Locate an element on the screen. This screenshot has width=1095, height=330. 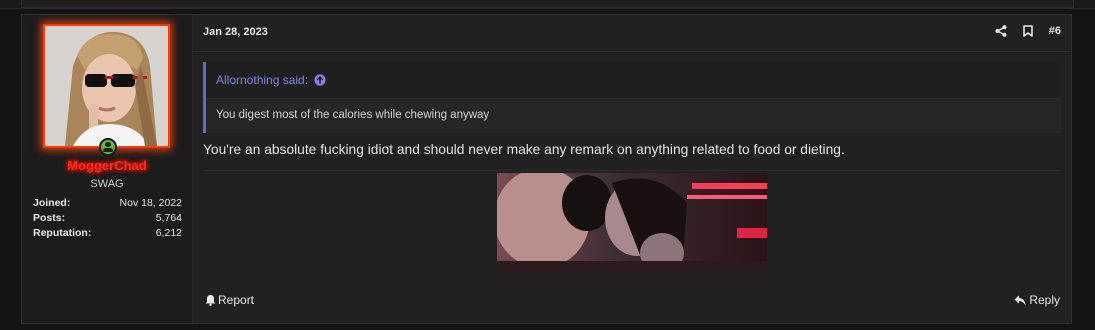
post-date: Jan 28, 2023 is located at coordinates (235, 32).